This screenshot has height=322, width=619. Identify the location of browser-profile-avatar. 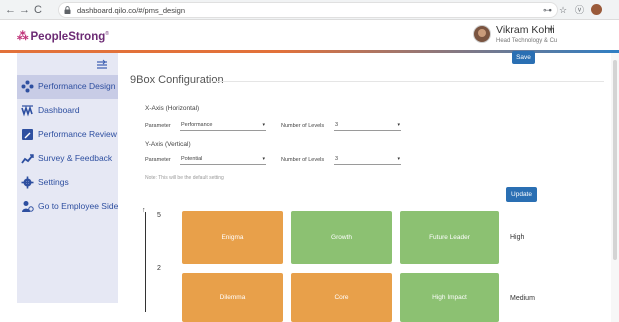
(596, 9).